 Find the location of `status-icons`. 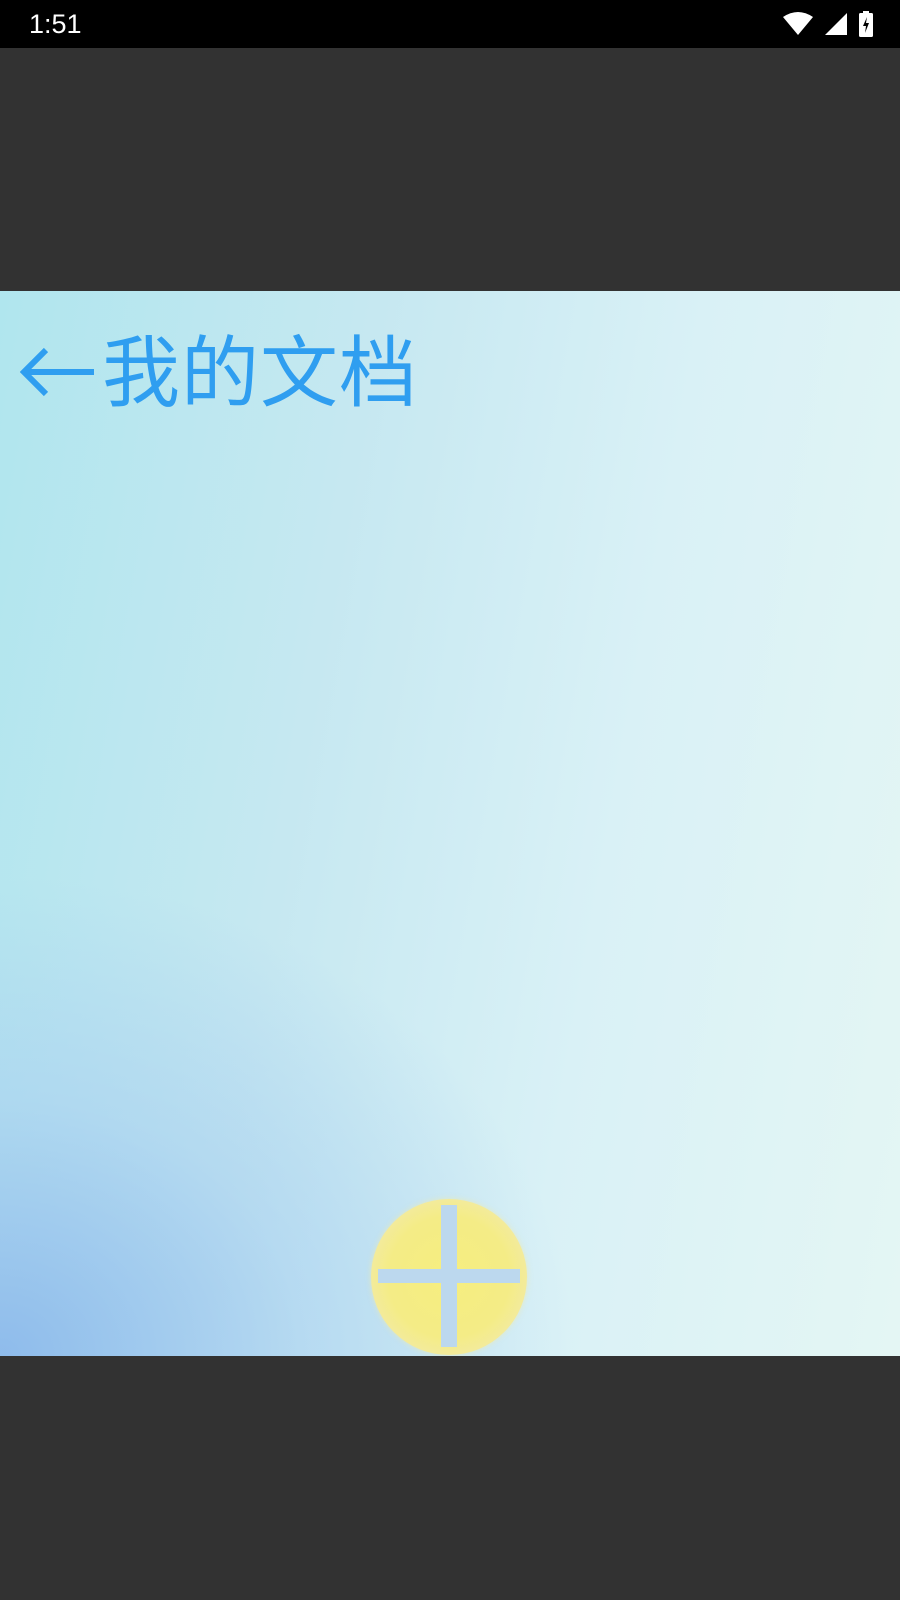

status-icons is located at coordinates (828, 24).